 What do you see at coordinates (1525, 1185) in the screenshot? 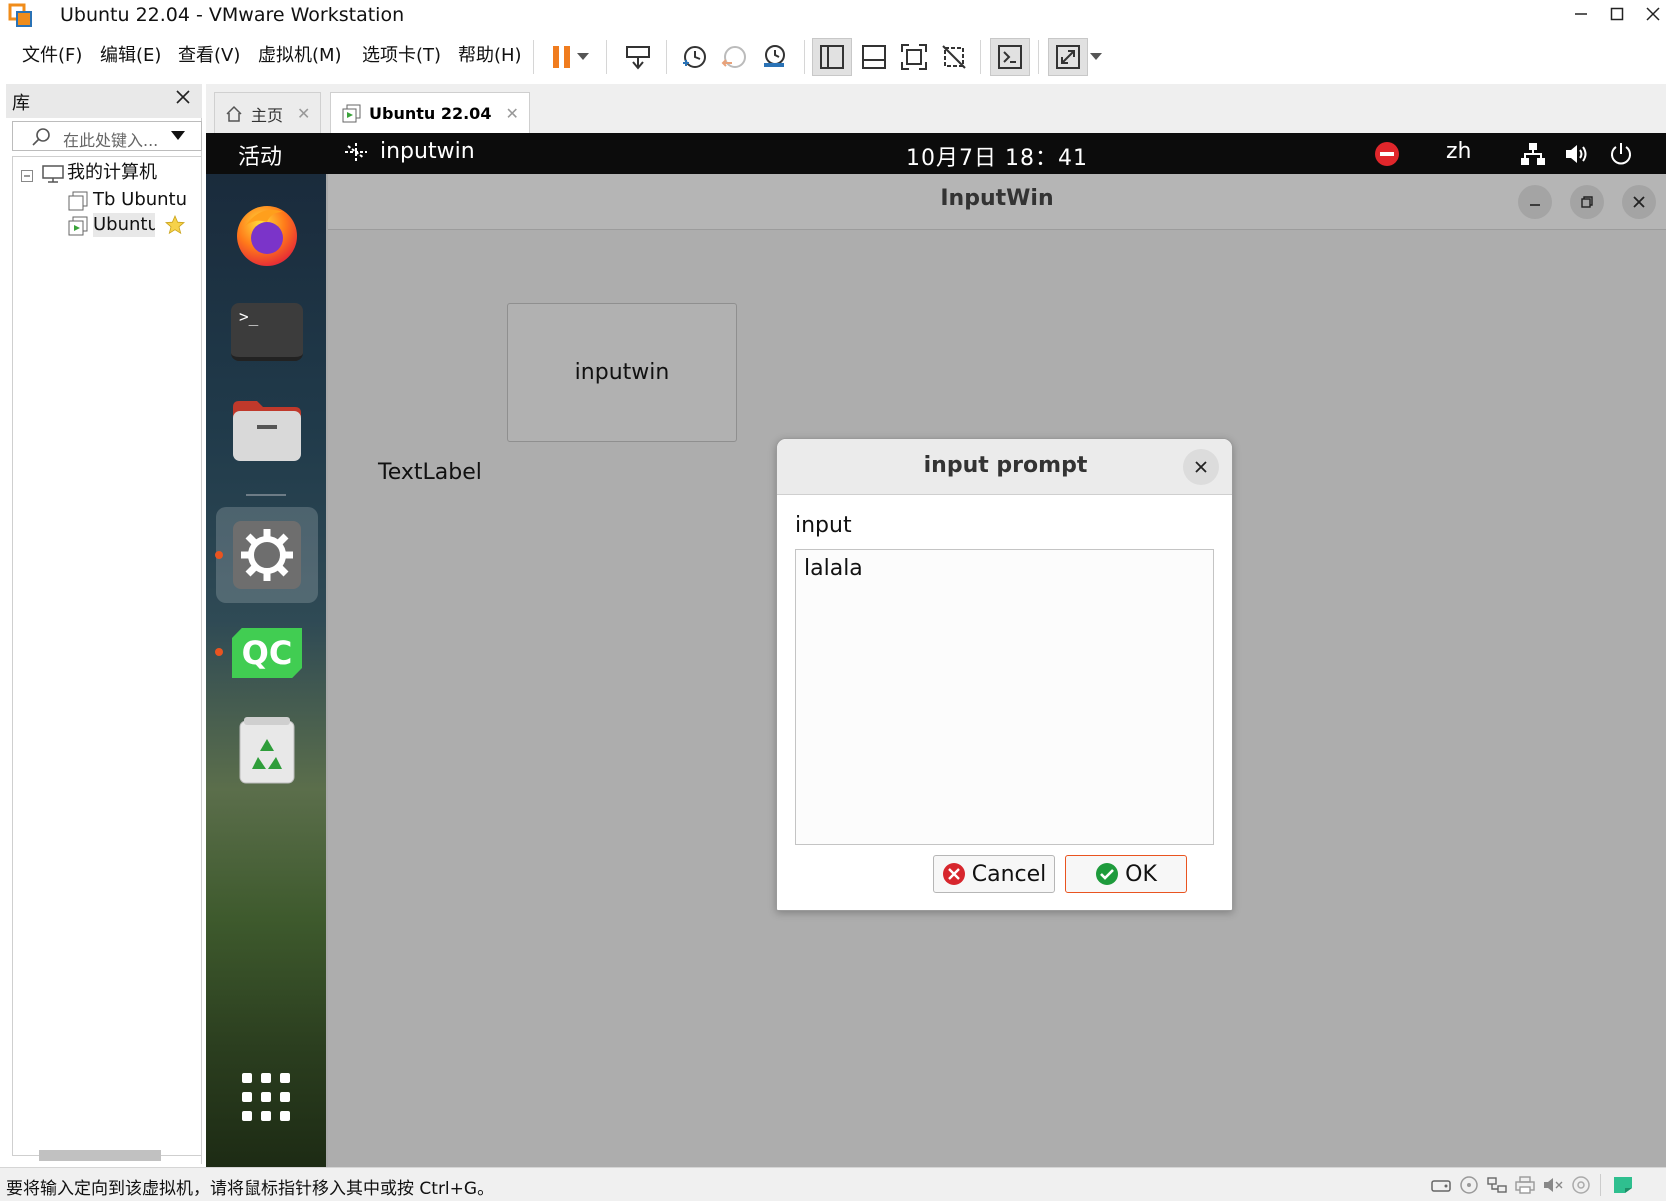
I see `printer-icon` at bounding box center [1525, 1185].